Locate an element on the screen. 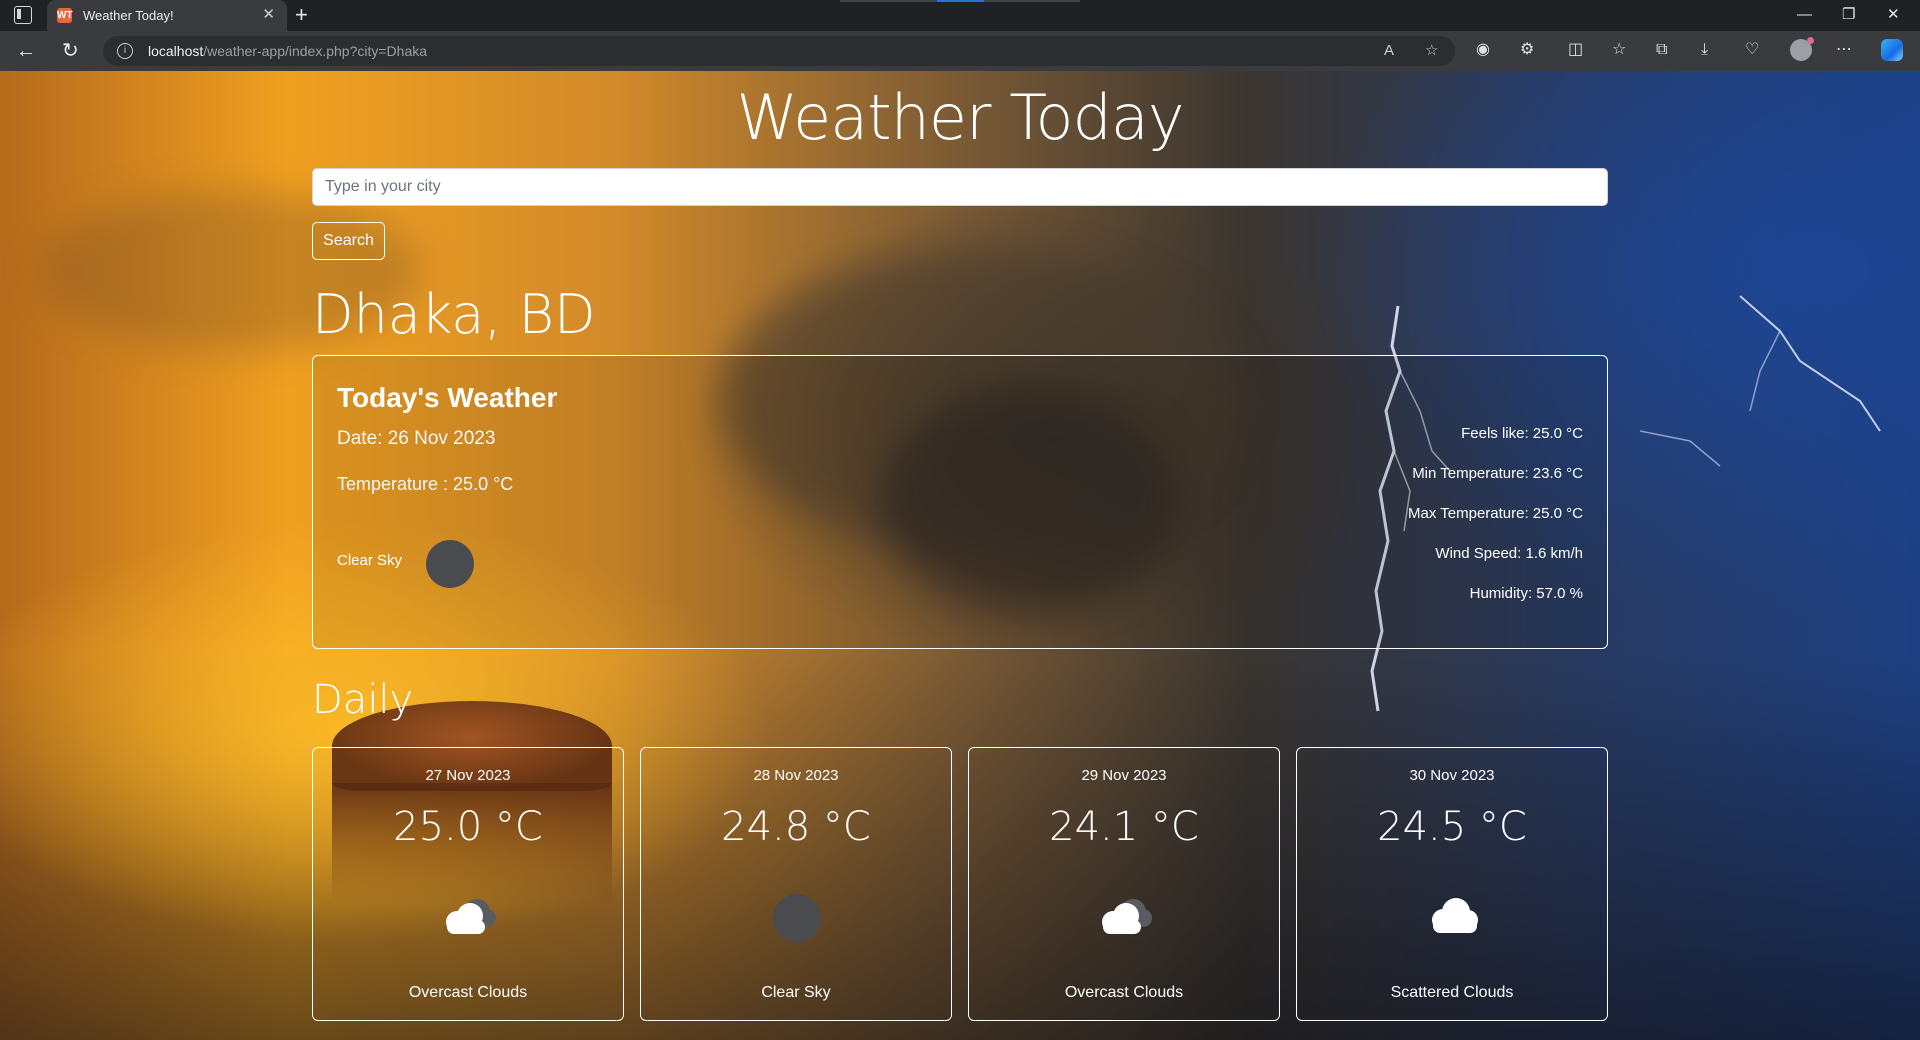 This screenshot has height=1040, width=1920. extensions-puzzle-icon: ⚙ is located at coordinates (1527, 50).